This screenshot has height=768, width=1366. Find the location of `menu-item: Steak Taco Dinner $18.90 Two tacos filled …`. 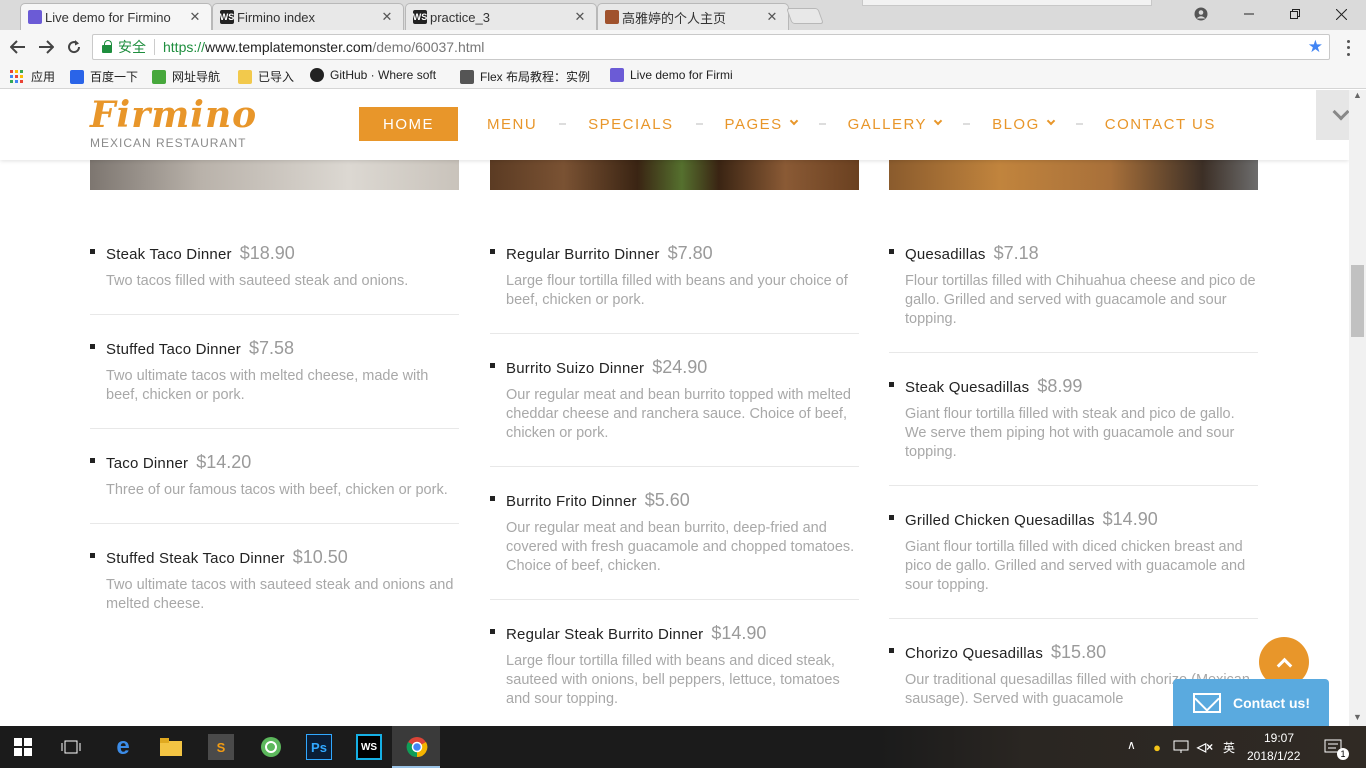

menu-item: Steak Taco Dinner $18.90 Two tacos filled … is located at coordinates (274, 267).